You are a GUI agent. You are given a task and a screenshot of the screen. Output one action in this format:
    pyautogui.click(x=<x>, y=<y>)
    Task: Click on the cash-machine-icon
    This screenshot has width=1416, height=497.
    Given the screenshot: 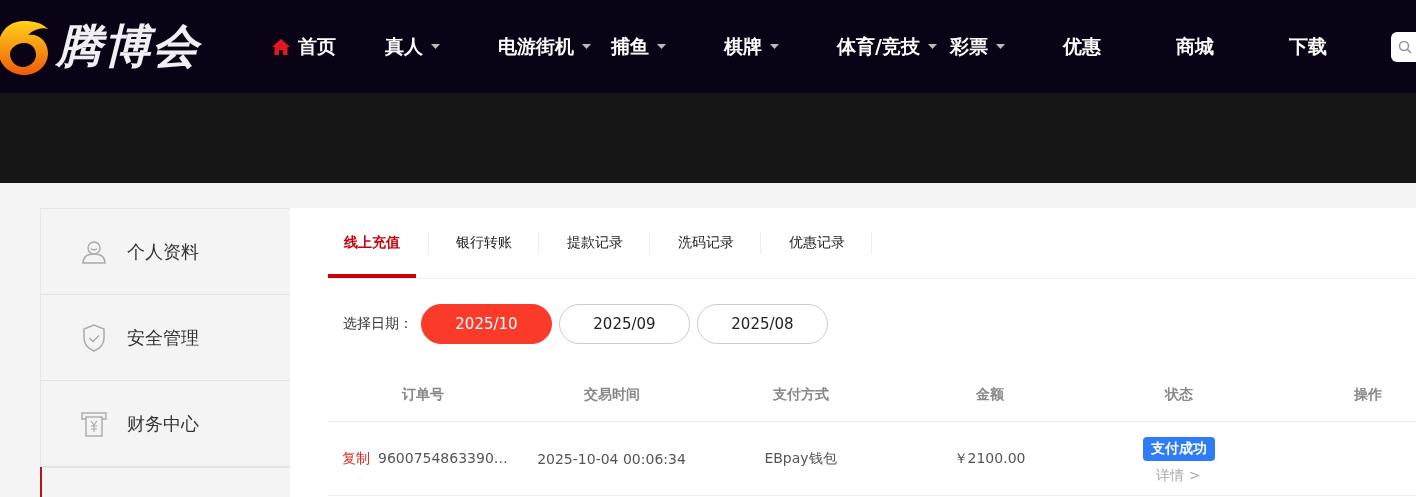 What is the action you would take?
    pyautogui.click(x=94, y=423)
    